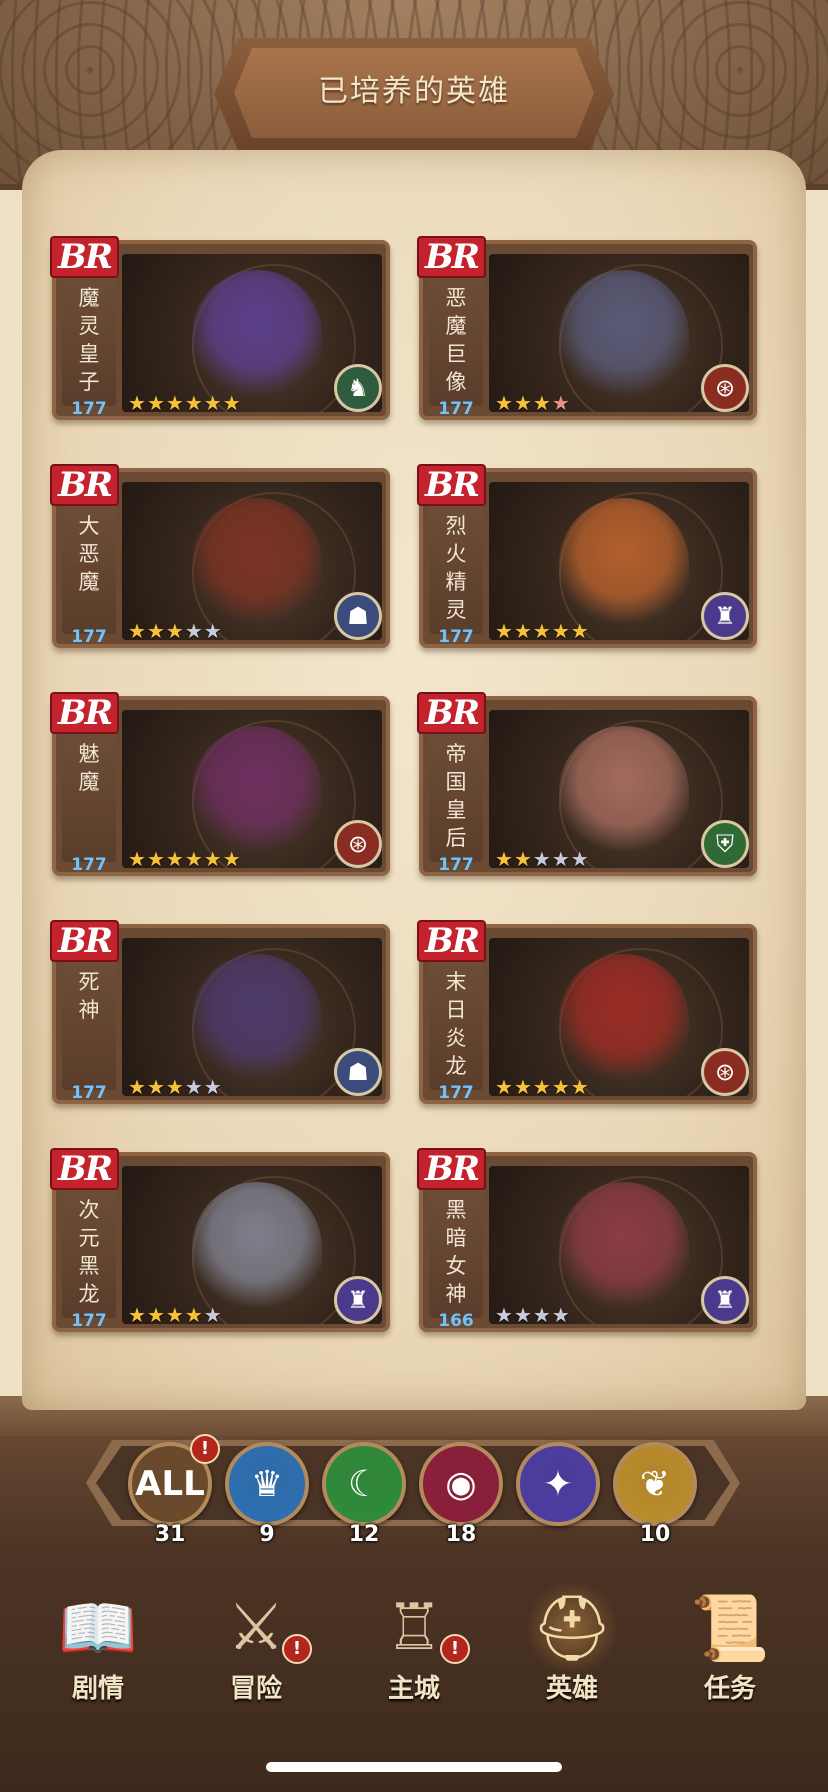  I want to click on hero-card: 末日炎龙 177 BR ★ ★ ★ ★ ★ ⊛, so click(587, 1012).